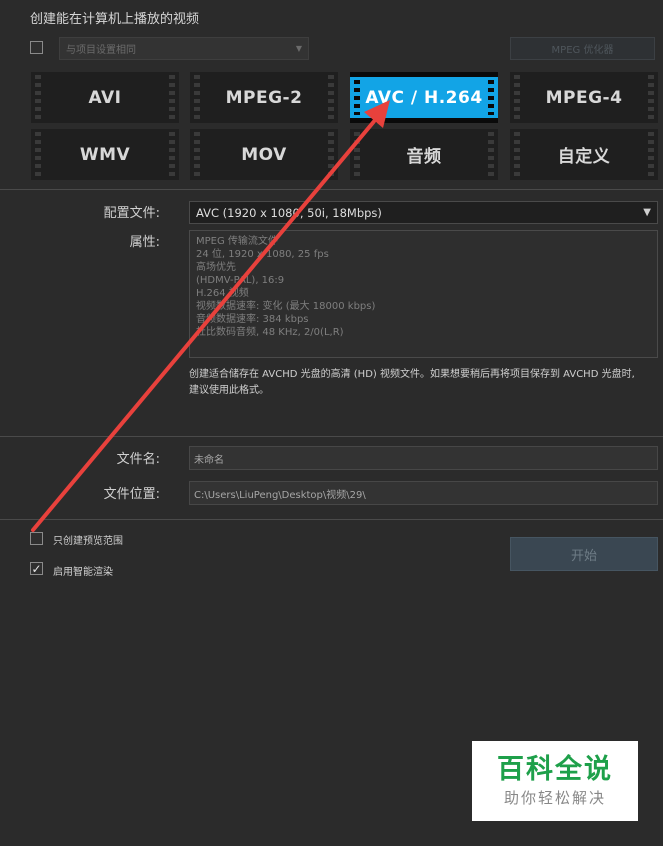 This screenshot has width=663, height=846. What do you see at coordinates (83, 572) in the screenshot?
I see `smart-render-label: 启用智能渲染` at bounding box center [83, 572].